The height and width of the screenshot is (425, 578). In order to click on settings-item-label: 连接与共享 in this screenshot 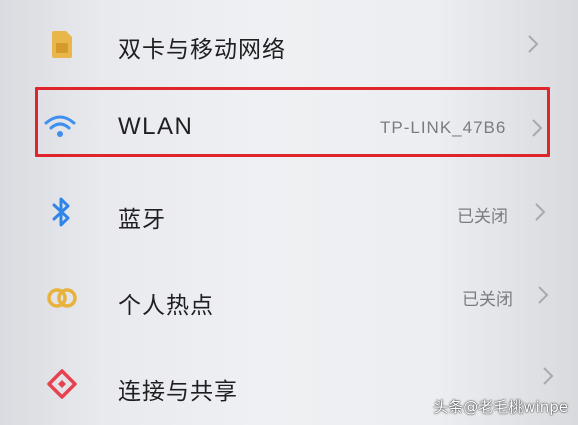, I will do `click(178, 392)`.